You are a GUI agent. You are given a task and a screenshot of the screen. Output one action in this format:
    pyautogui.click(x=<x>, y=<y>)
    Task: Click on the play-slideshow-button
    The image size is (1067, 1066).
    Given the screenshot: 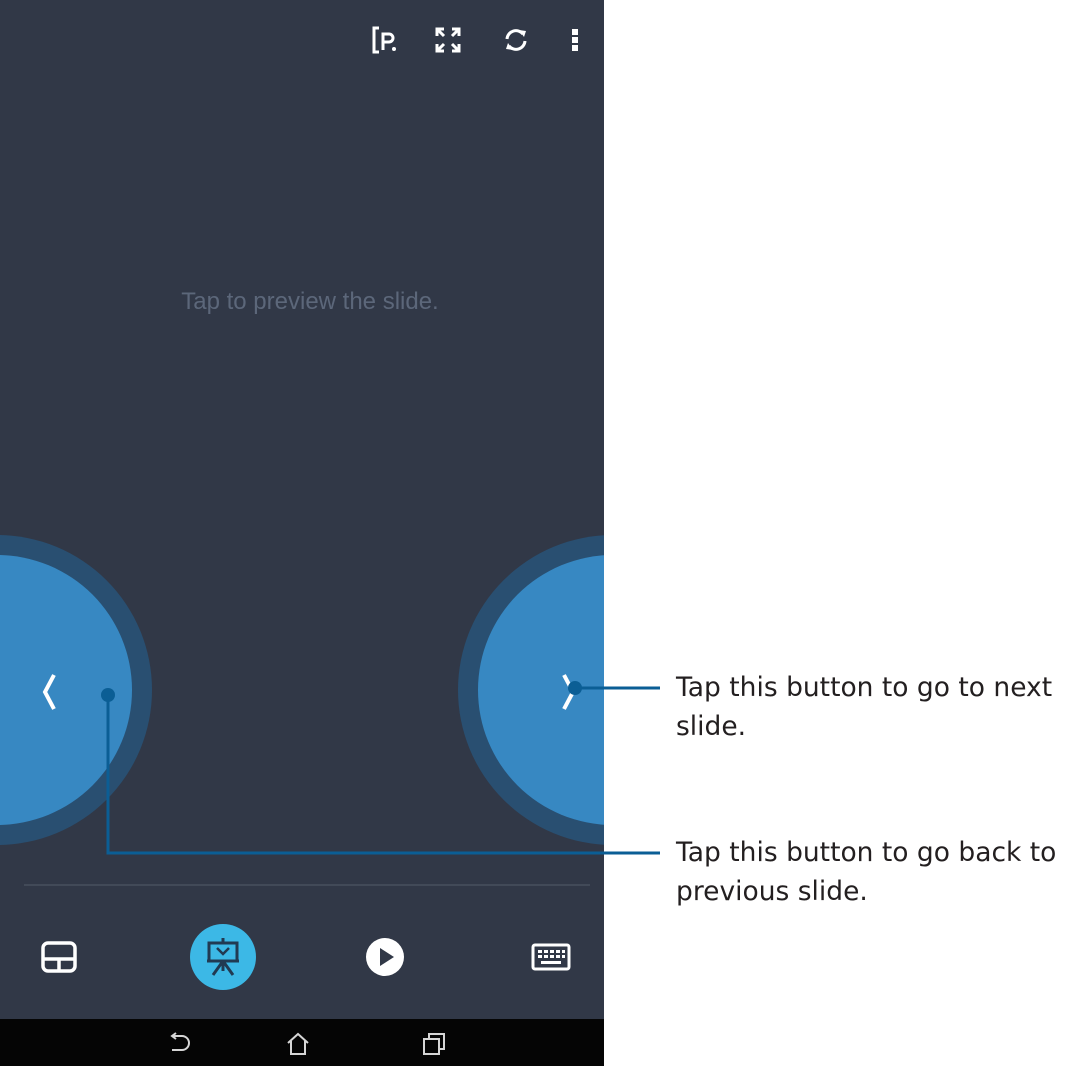 What is the action you would take?
    pyautogui.click(x=385, y=957)
    